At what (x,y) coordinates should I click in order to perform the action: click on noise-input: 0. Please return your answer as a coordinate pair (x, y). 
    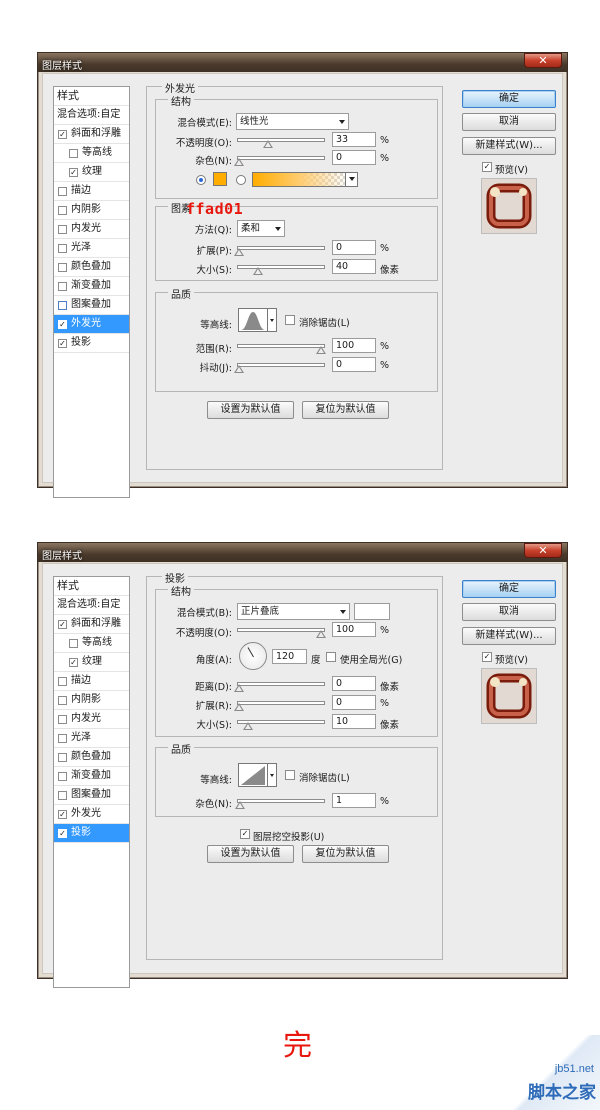
    Looking at the image, I should click on (354, 157).